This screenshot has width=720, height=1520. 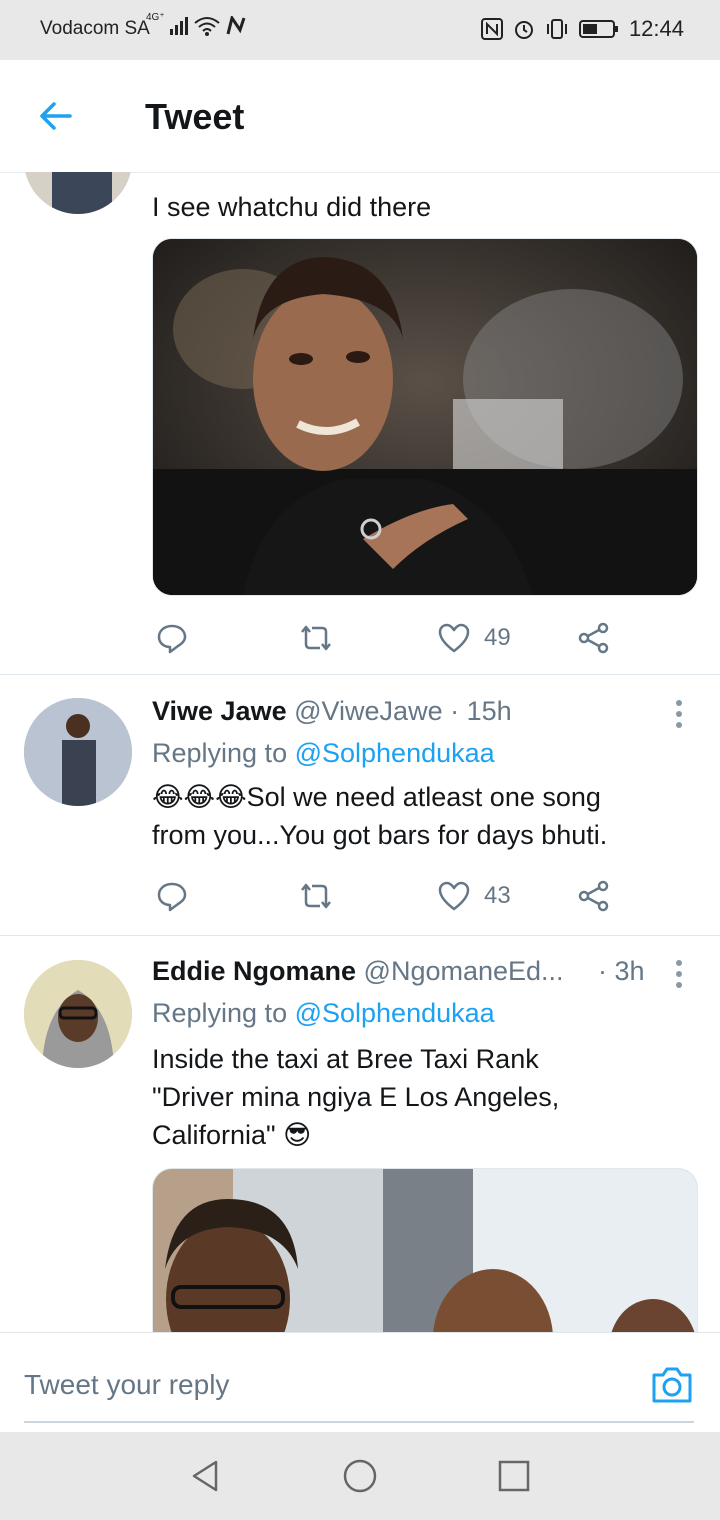 What do you see at coordinates (481, 711) in the screenshot?
I see `tweet-time: · 15h` at bounding box center [481, 711].